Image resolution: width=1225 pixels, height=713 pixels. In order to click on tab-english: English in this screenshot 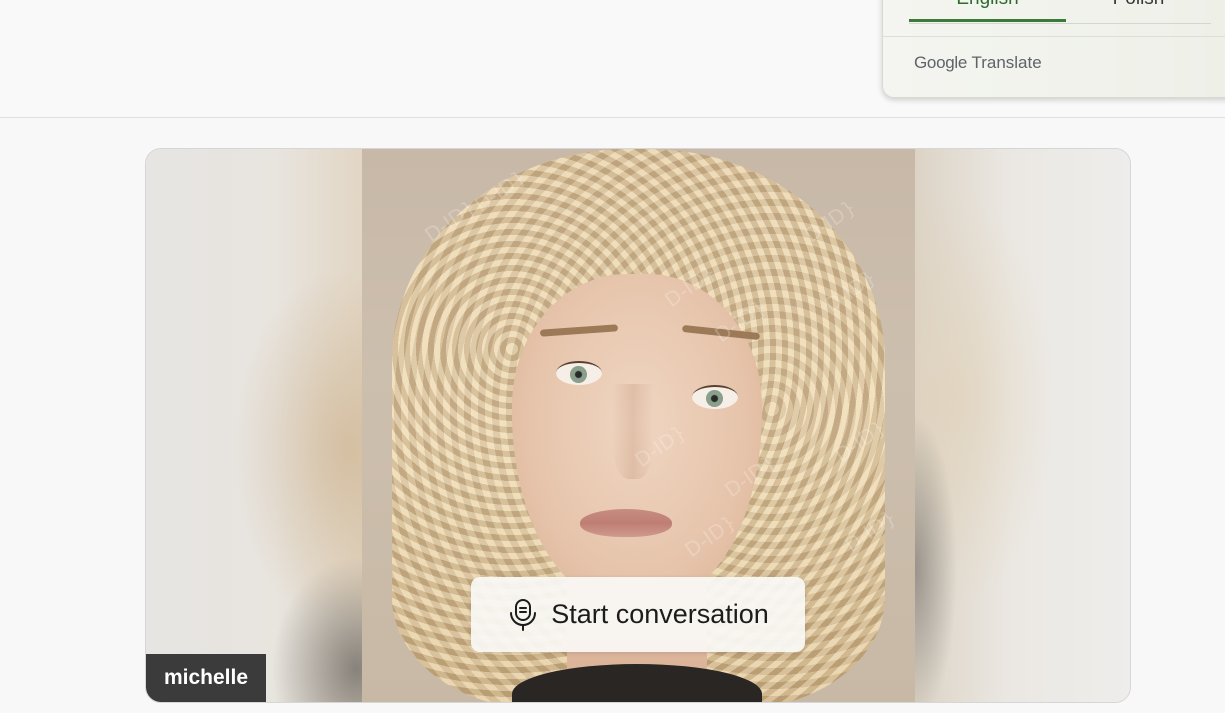, I will do `click(987, 8)`.